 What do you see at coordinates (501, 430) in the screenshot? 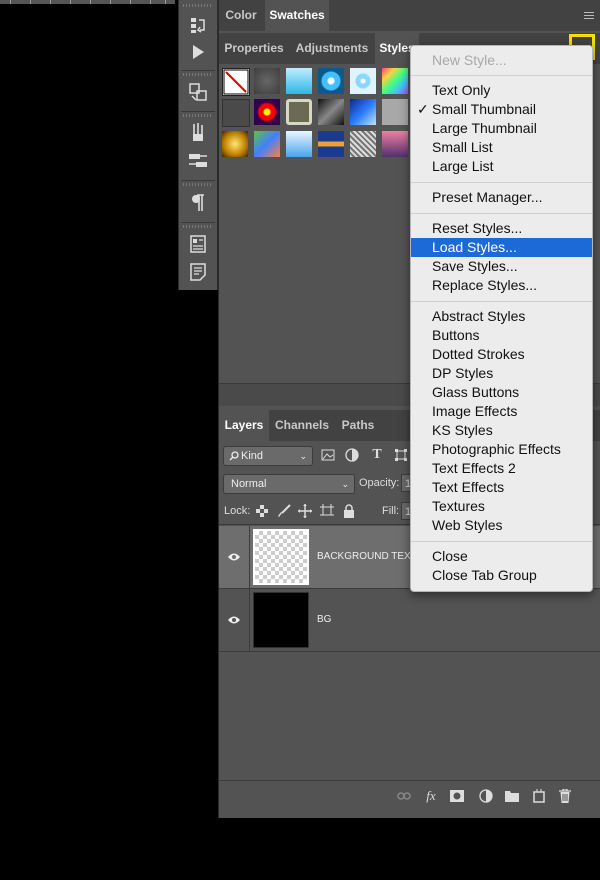
I see `menu-item-ks-styles: KS Styles` at bounding box center [501, 430].